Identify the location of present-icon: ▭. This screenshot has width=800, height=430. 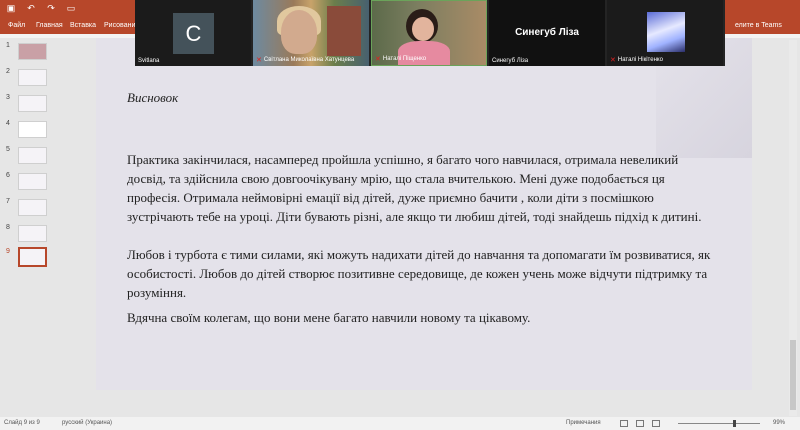
(71, 8).